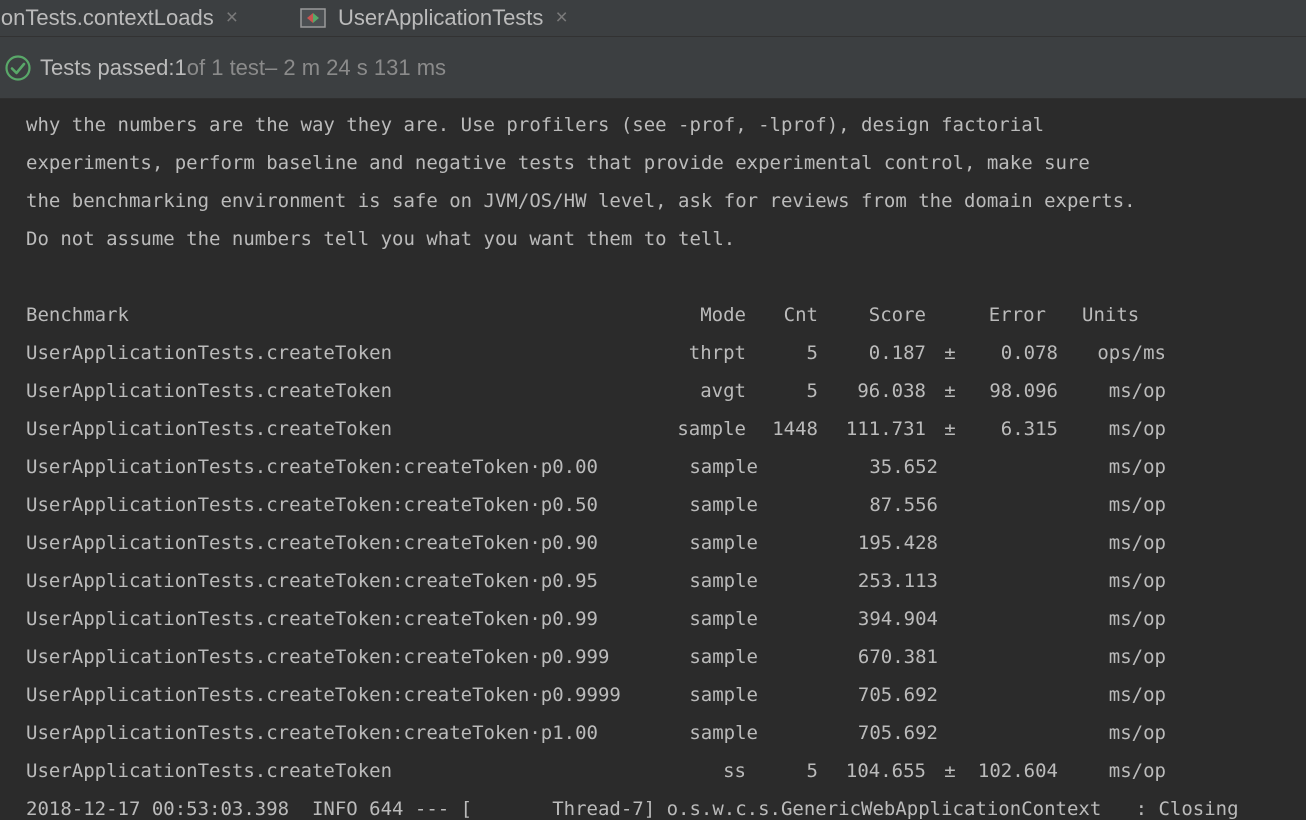 The width and height of the screenshot is (1306, 820). What do you see at coordinates (226, 67) in the screenshot?
I see `tests-total: of 1 test` at bounding box center [226, 67].